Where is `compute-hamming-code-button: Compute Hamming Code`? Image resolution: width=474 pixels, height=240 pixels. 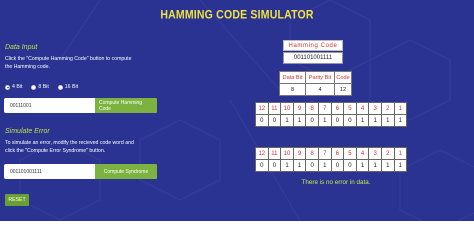 compute-hamming-code-button: Compute Hamming Code is located at coordinates (126, 105).